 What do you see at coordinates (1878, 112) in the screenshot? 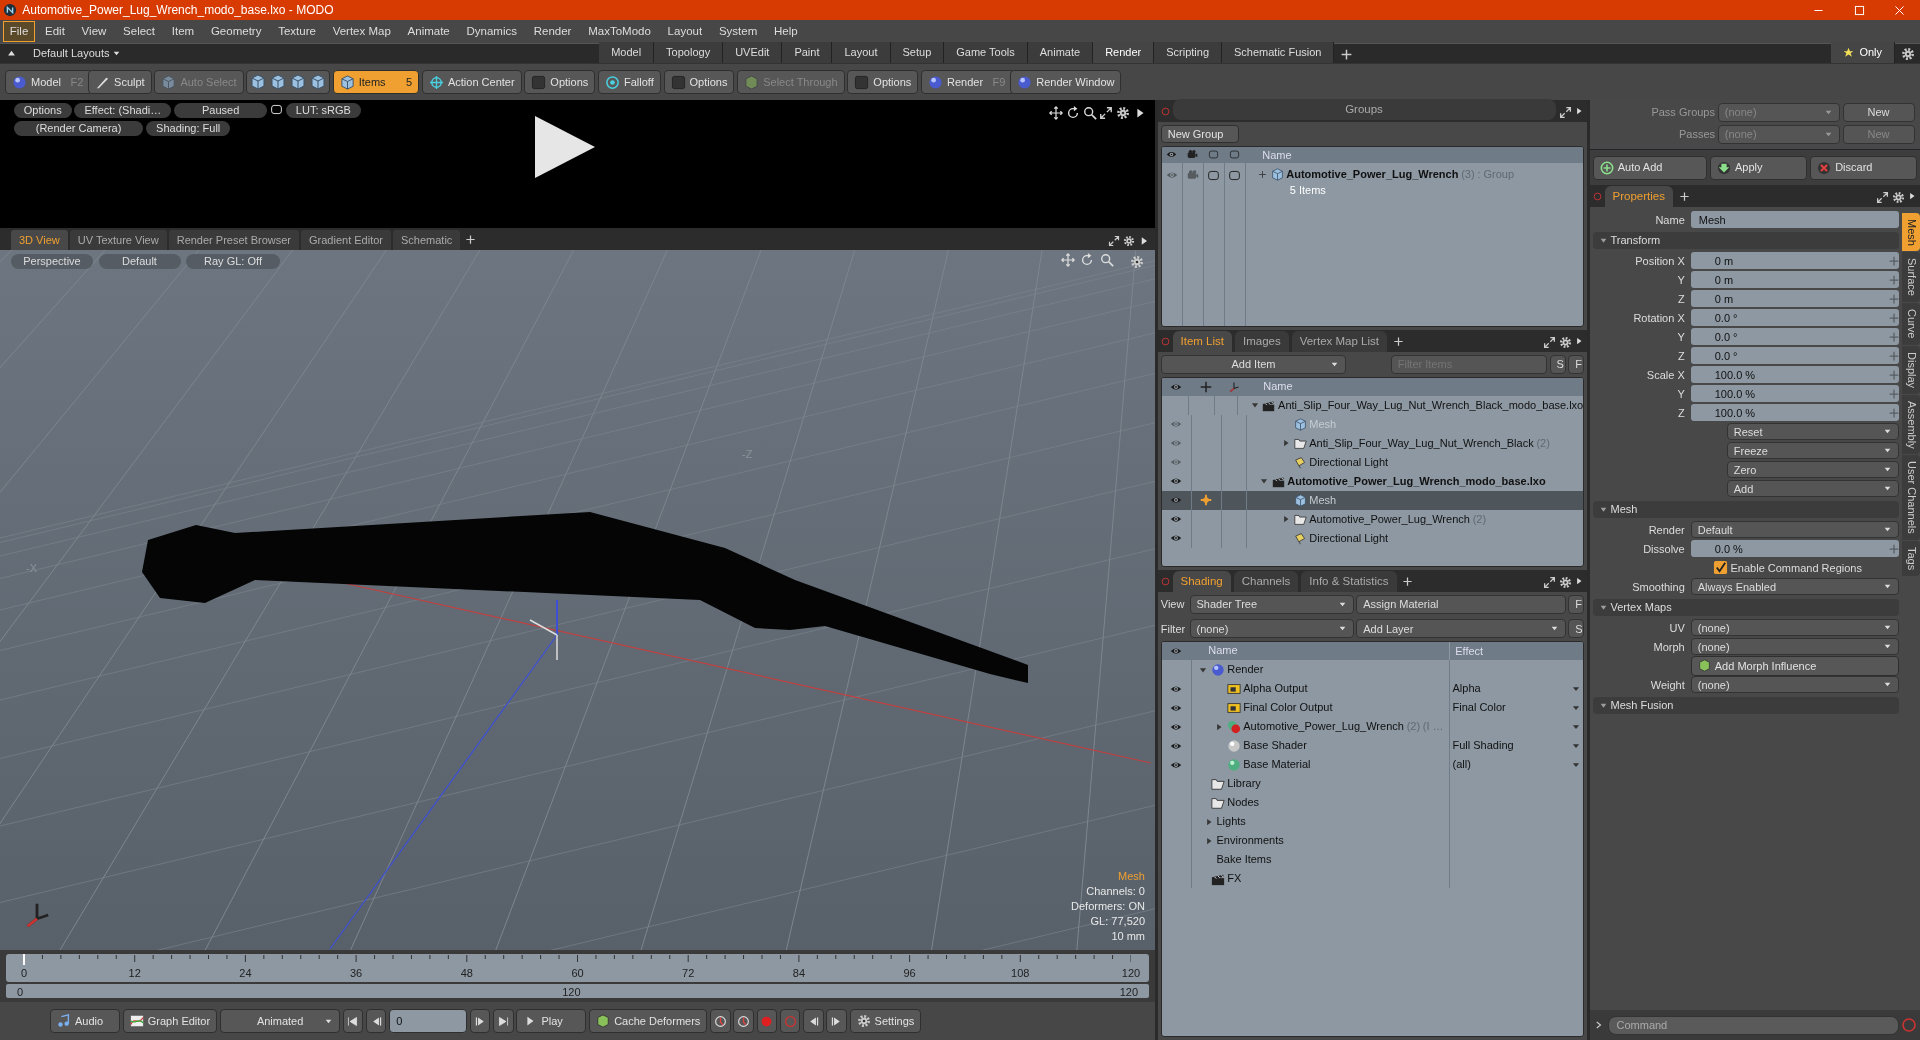
I see `new-pass-button: New` at bounding box center [1878, 112].